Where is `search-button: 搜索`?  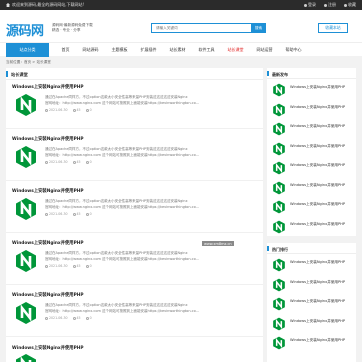 search-button: 搜索 is located at coordinates (258, 28).